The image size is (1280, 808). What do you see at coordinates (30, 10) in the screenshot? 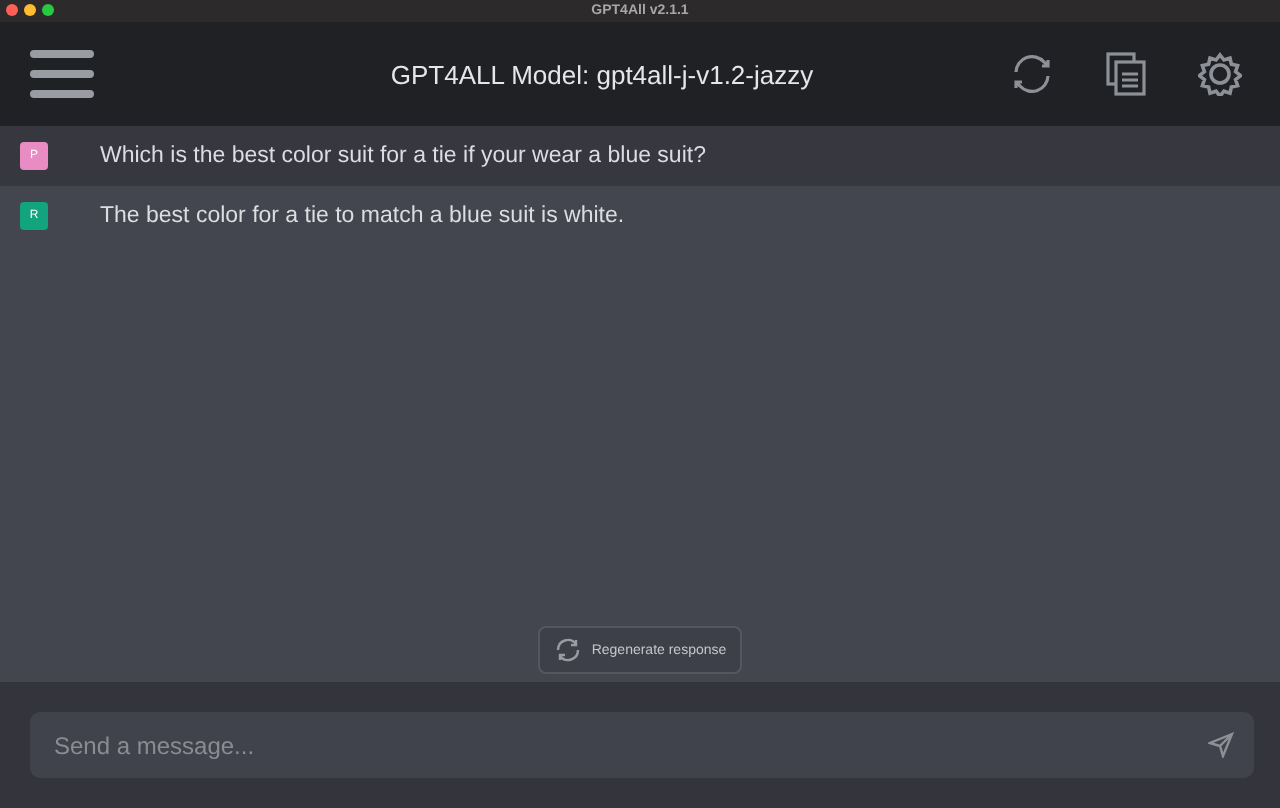
I see `minimize-window-button` at bounding box center [30, 10].